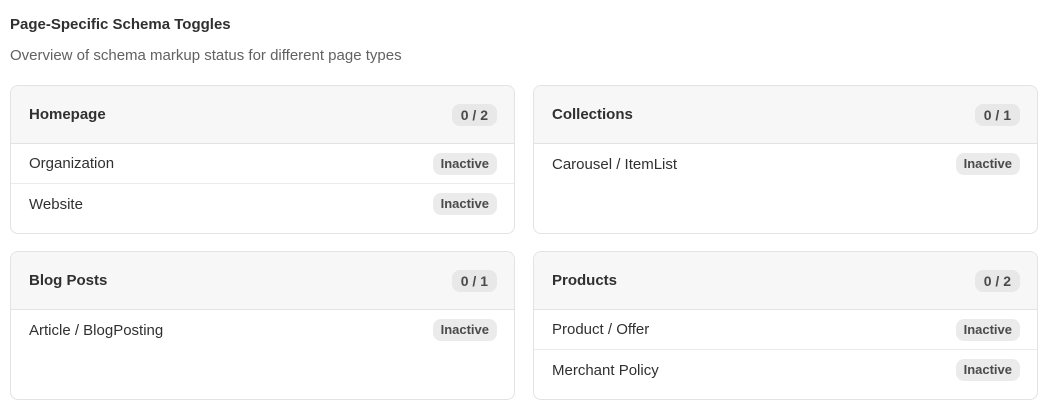 The width and height of the screenshot is (1052, 415). Describe the element at coordinates (56, 204) in the screenshot. I see `schema-label: Website` at that location.